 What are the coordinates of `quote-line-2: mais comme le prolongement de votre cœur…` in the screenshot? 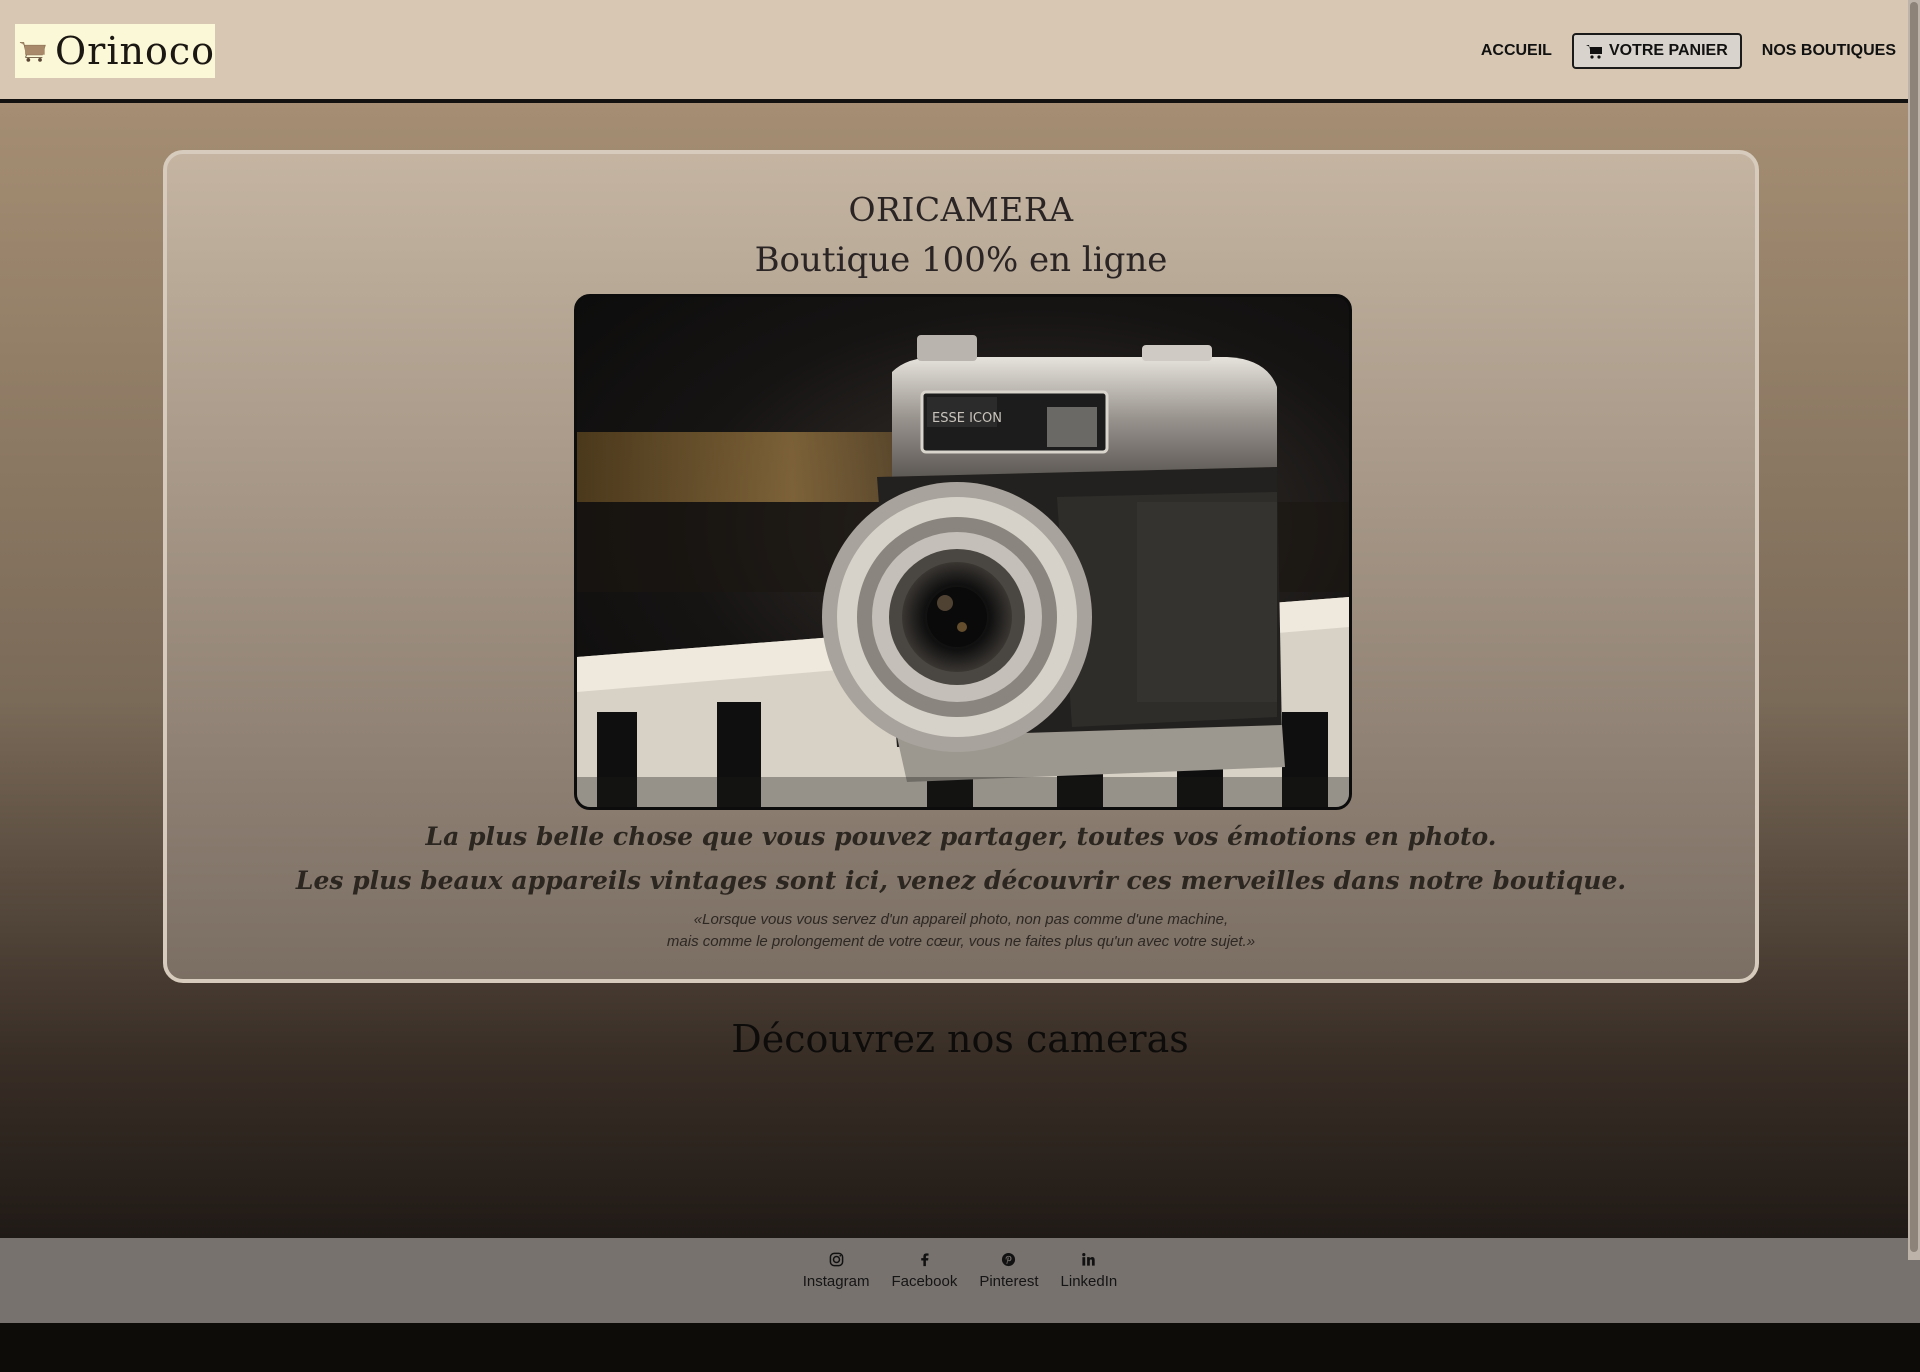 It's located at (961, 941).